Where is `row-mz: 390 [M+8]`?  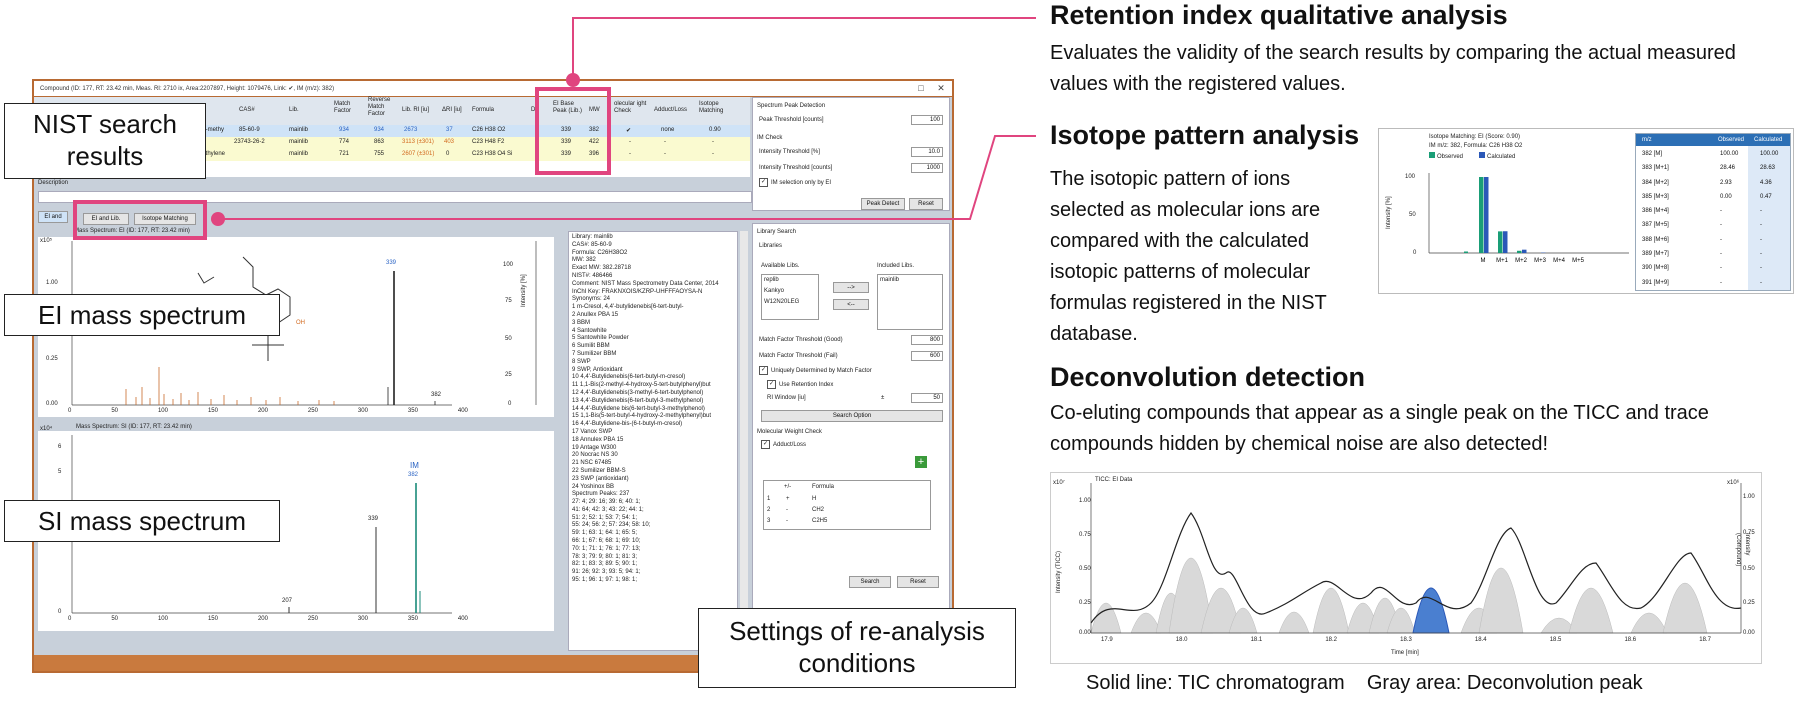 row-mz: 390 [M+8] is located at coordinates (1655, 268).